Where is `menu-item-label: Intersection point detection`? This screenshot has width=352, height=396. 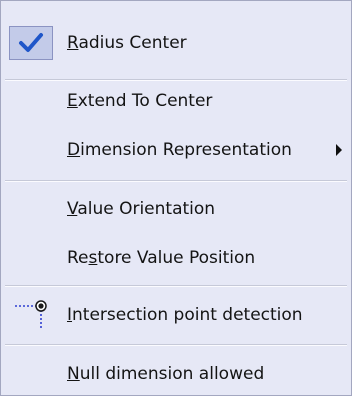 menu-item-label: Intersection point detection is located at coordinates (185, 315).